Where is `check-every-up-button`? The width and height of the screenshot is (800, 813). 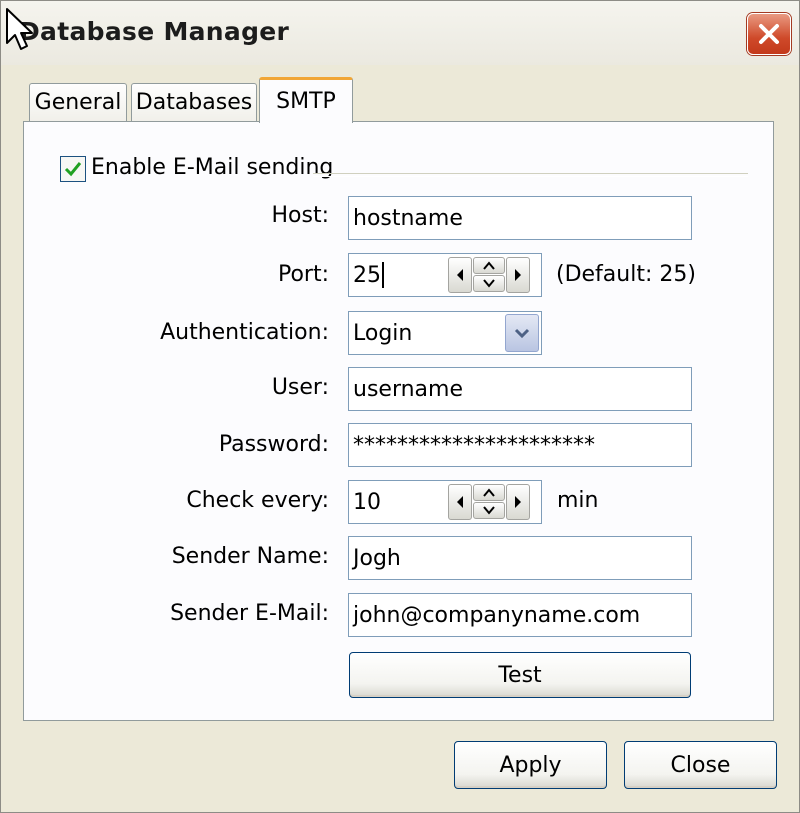 check-every-up-button is located at coordinates (489, 492).